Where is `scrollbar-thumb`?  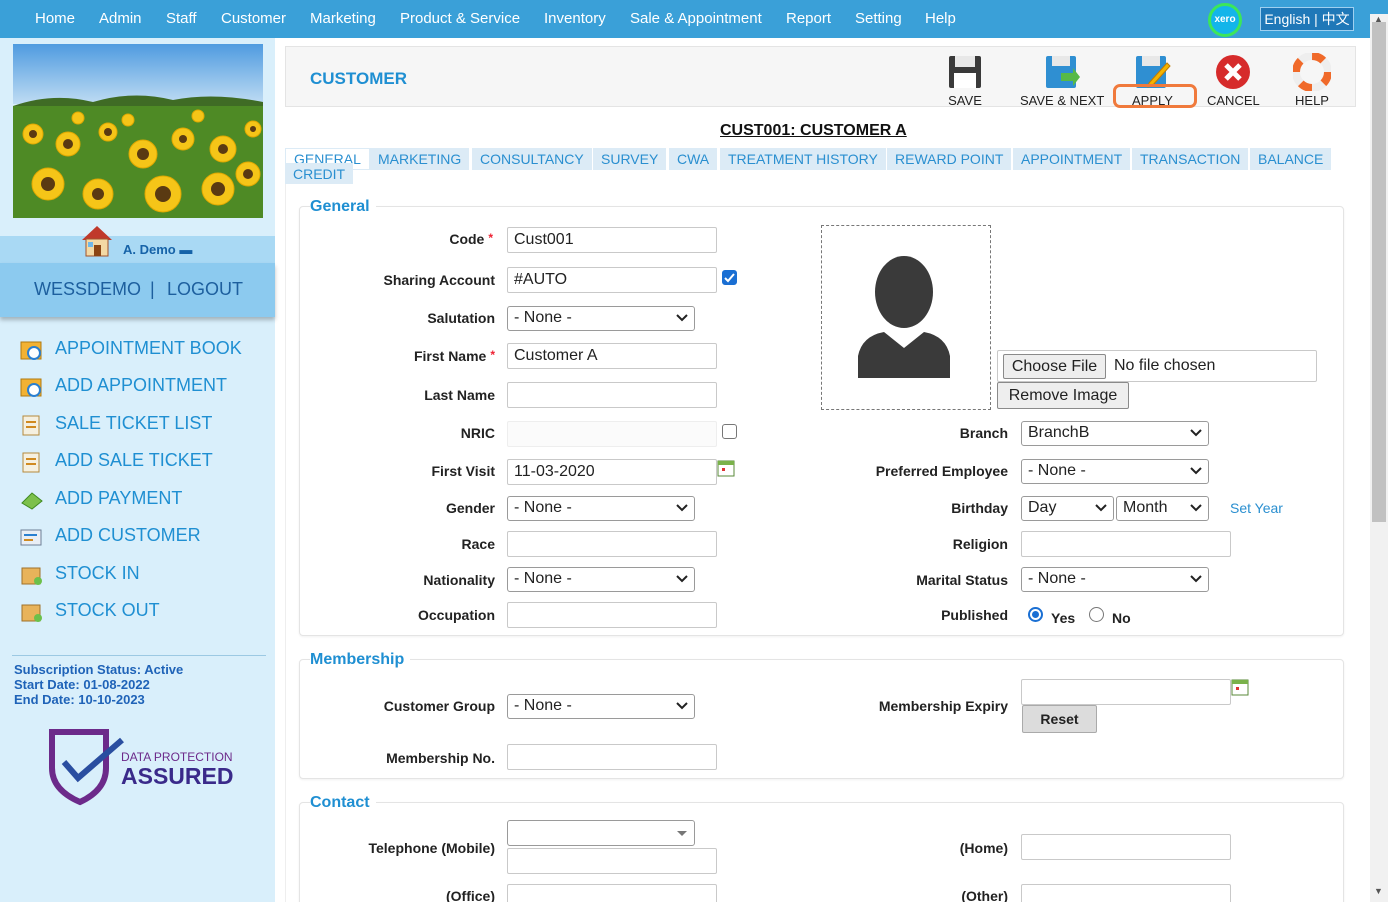
scrollbar-thumb is located at coordinates (1379, 272).